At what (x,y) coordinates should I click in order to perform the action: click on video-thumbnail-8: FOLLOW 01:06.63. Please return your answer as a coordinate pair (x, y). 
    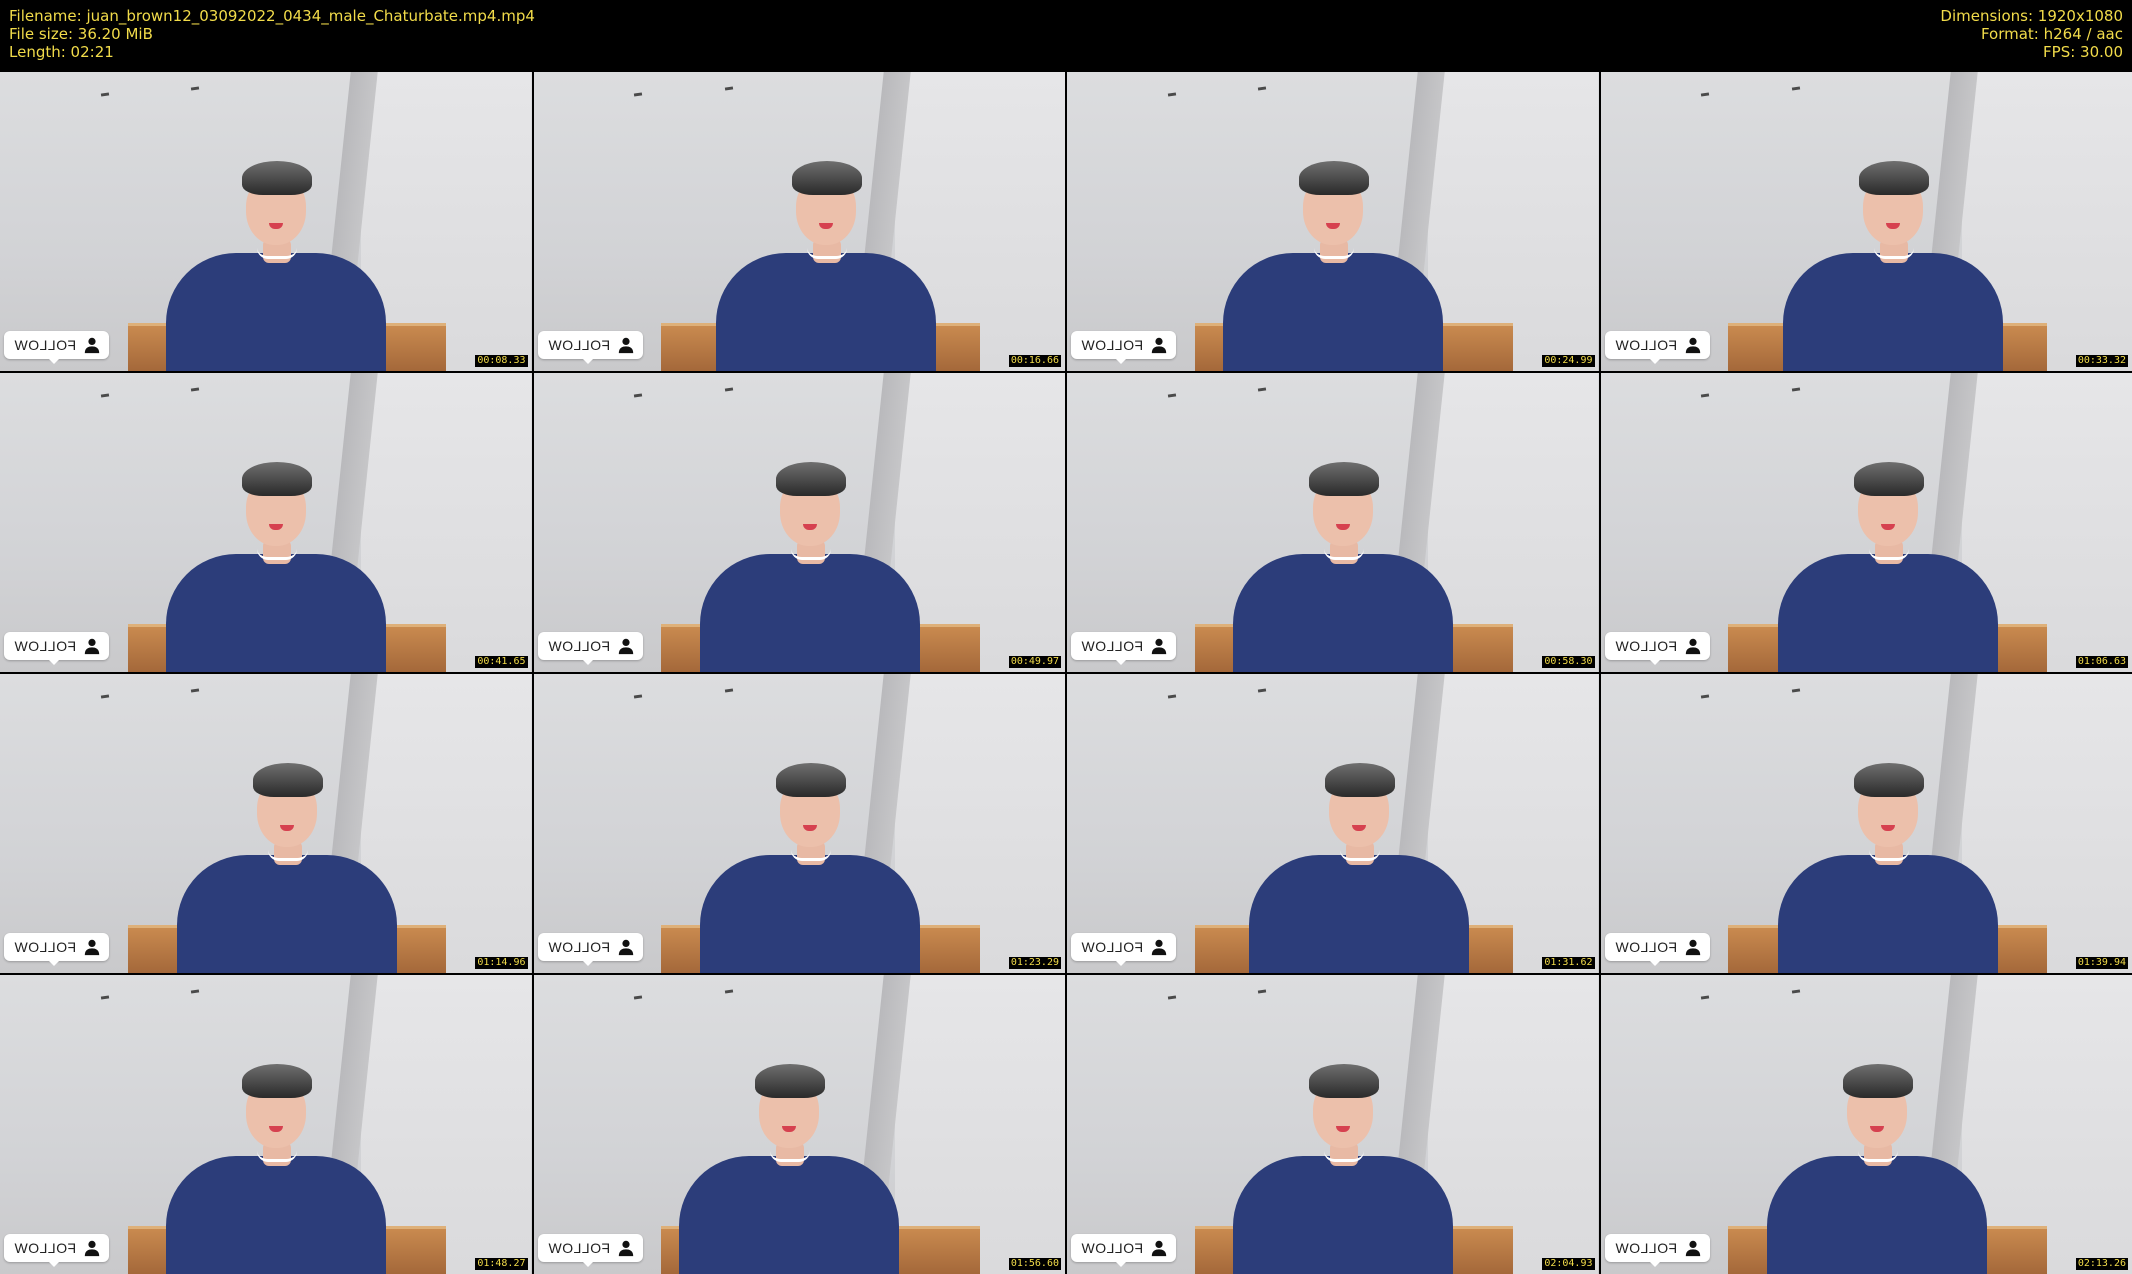
    Looking at the image, I should click on (1866, 522).